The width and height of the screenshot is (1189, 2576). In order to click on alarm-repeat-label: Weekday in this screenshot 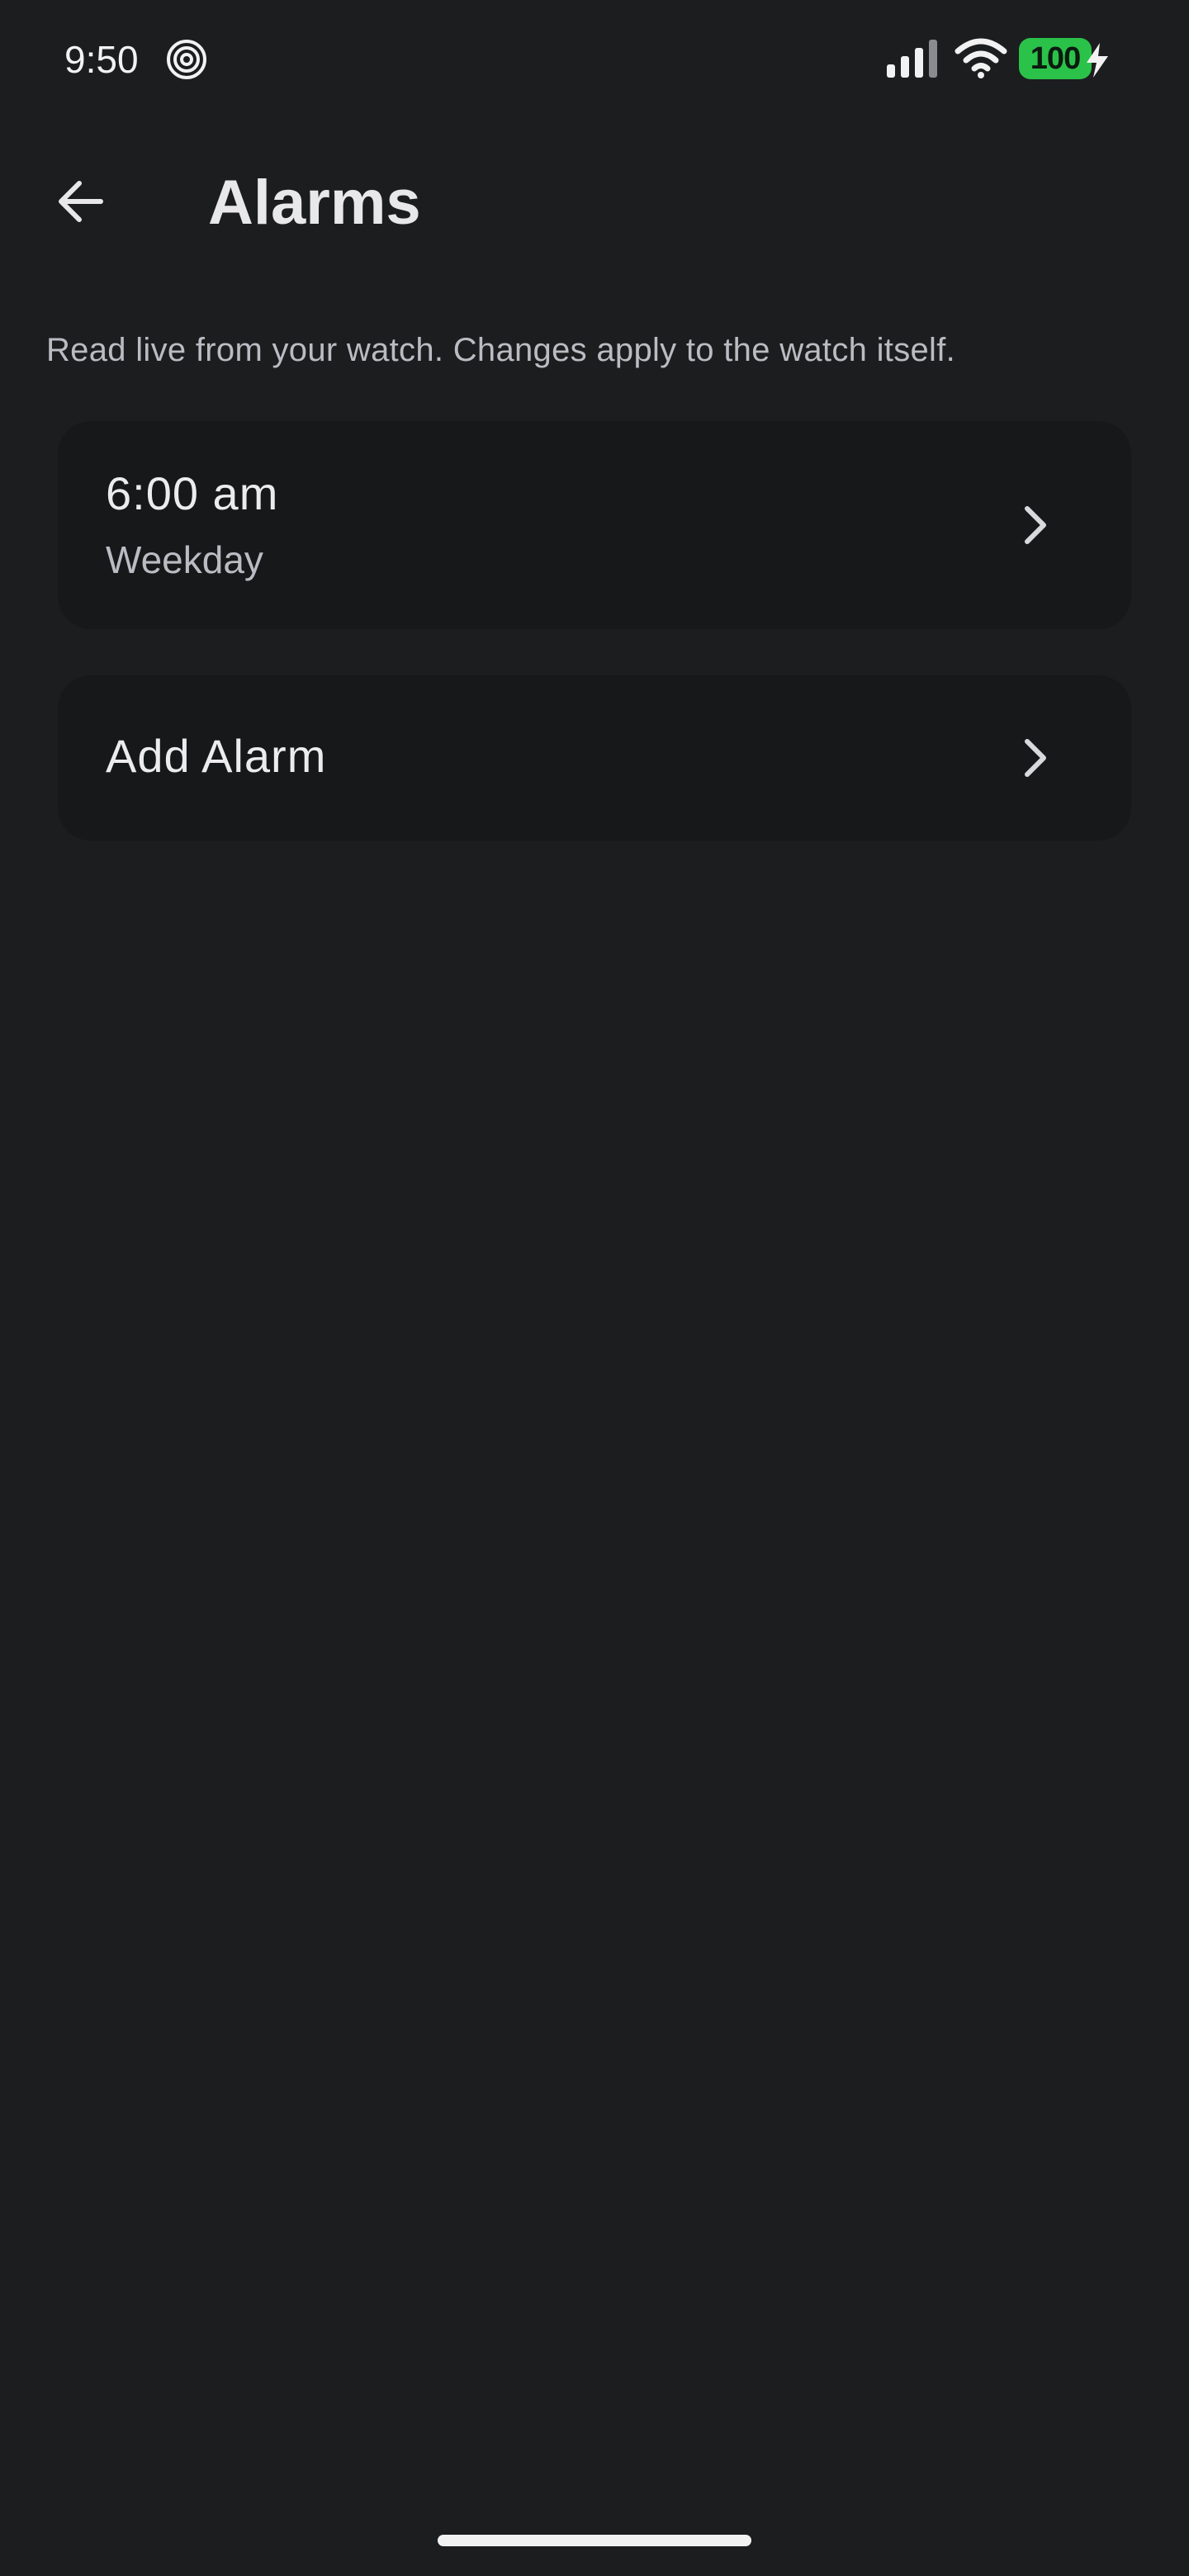, I will do `click(184, 559)`.